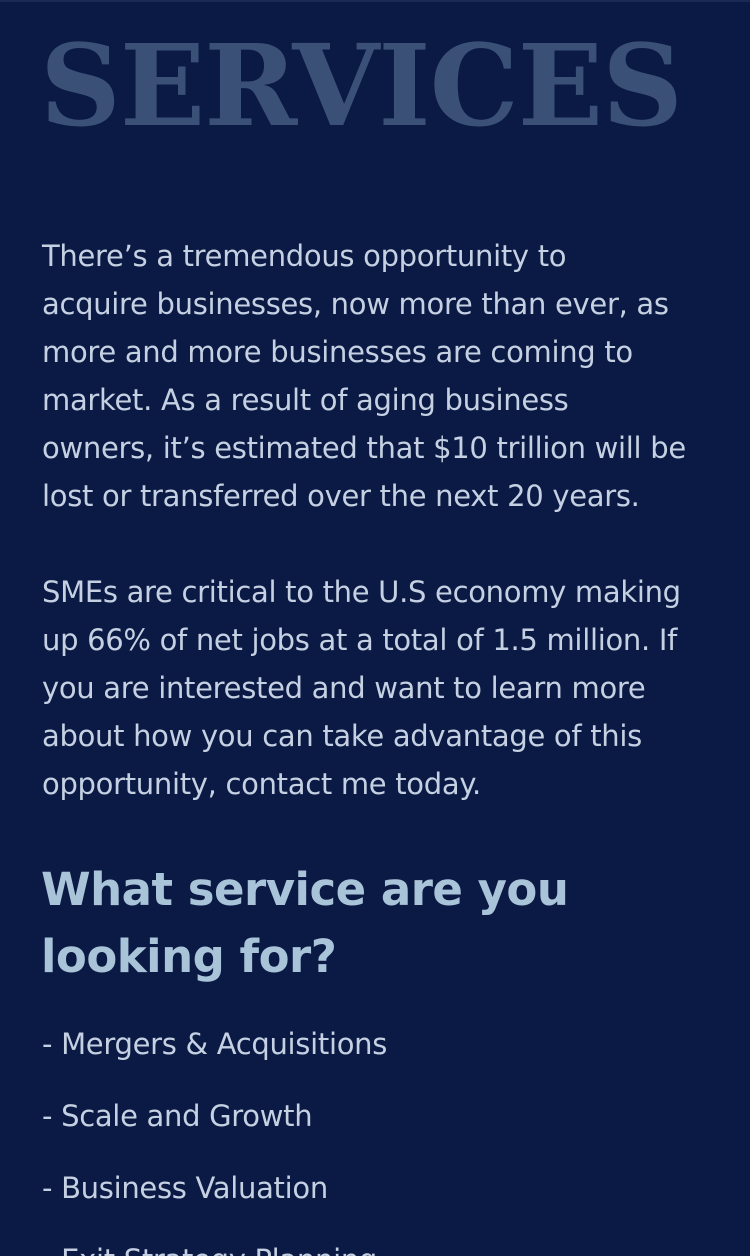  Describe the element at coordinates (177, 1116) in the screenshot. I see `service-item-scale-growth: - Scale and Growth` at that location.